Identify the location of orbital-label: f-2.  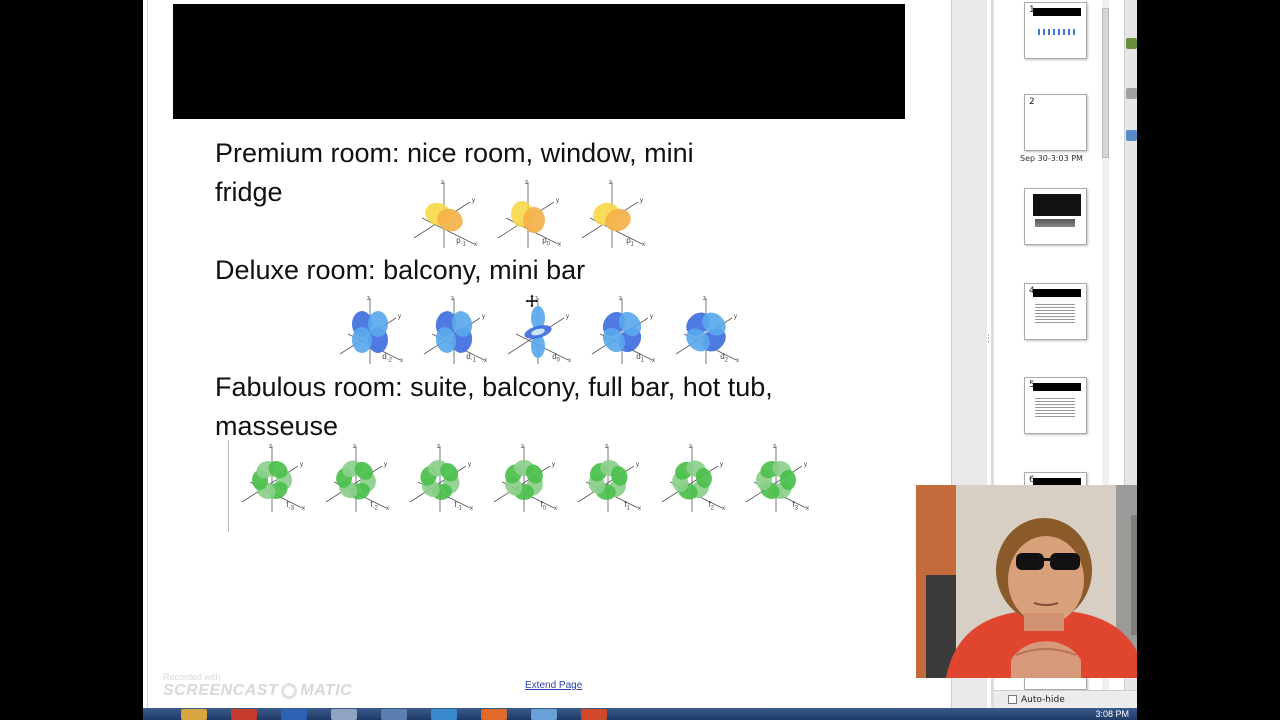
(374, 506).